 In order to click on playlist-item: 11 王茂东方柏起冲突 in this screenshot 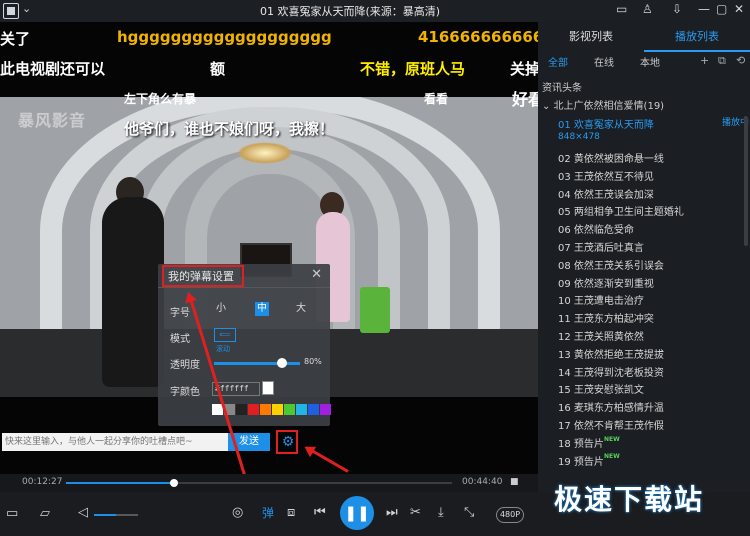, I will do `click(606, 317)`.